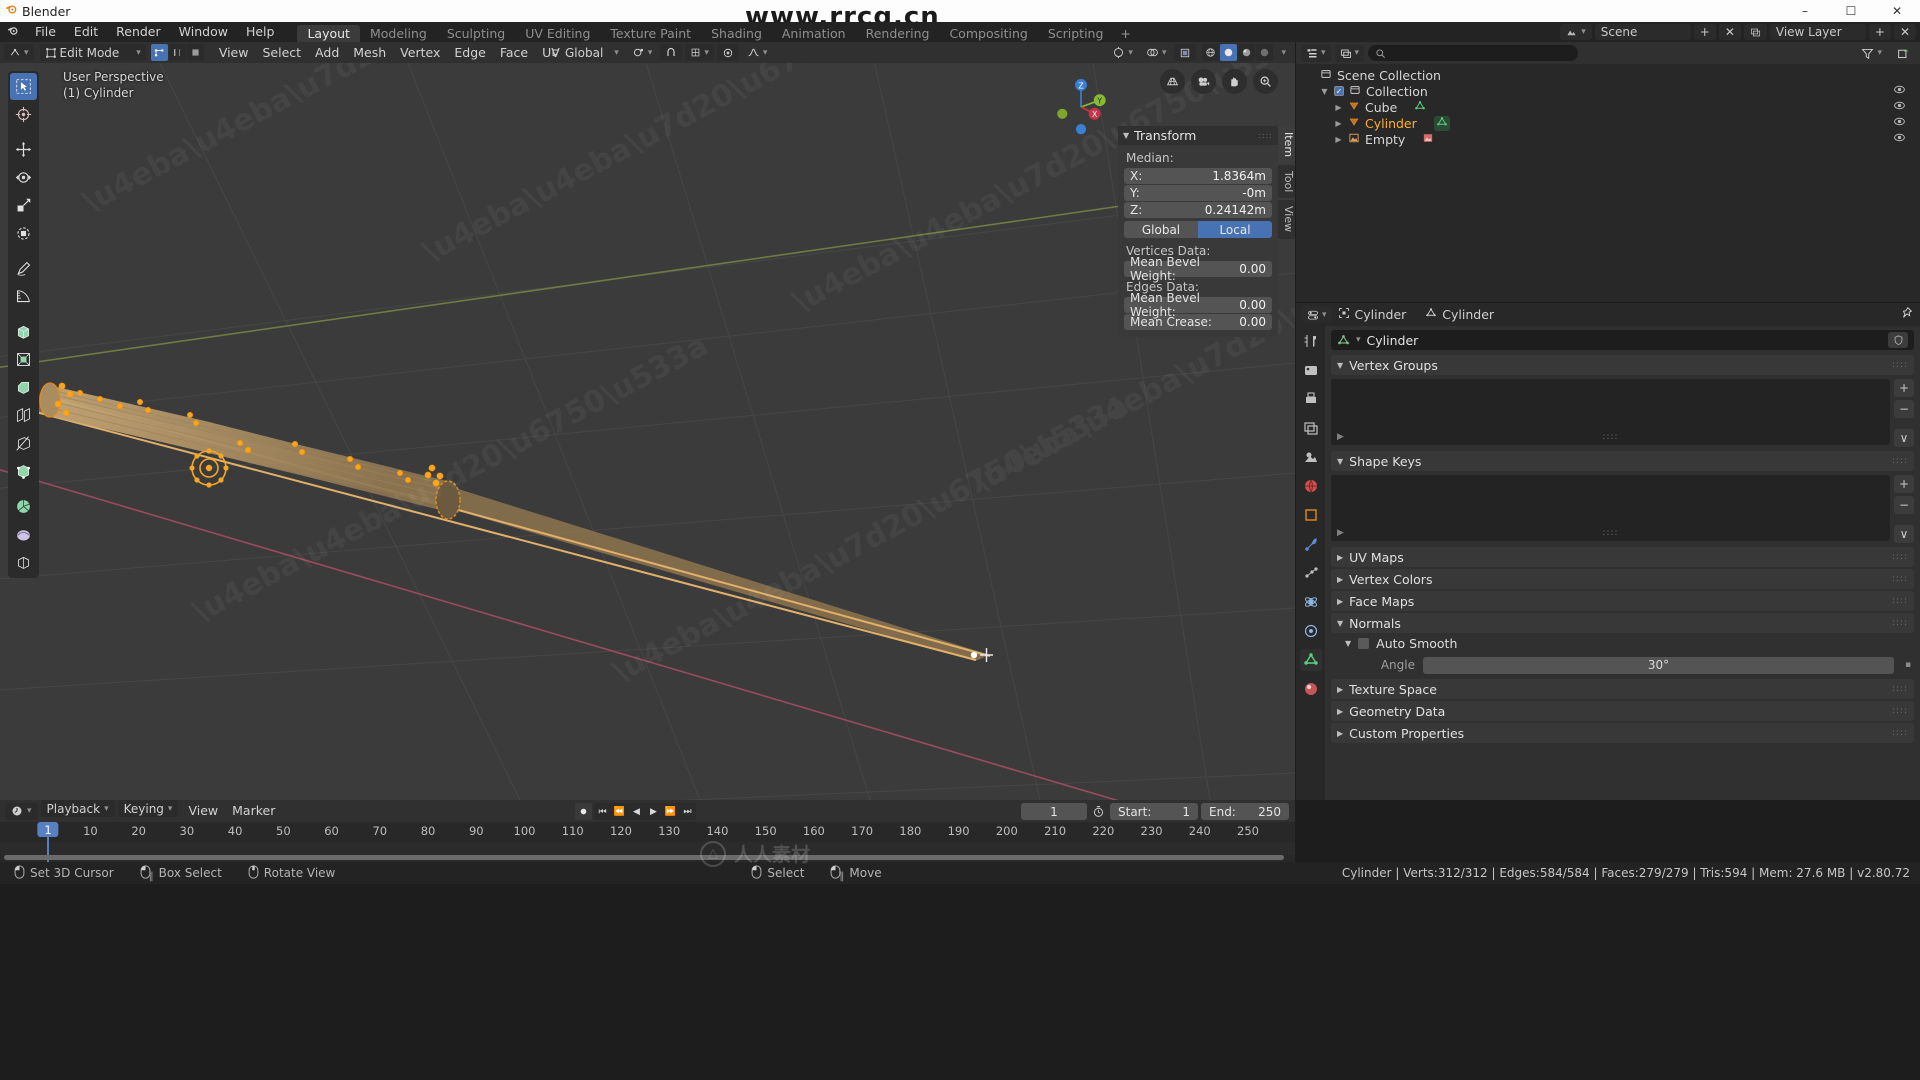 This screenshot has width=1920, height=1080. What do you see at coordinates (1054, 811) in the screenshot?
I see `current-frame-field: 1` at bounding box center [1054, 811].